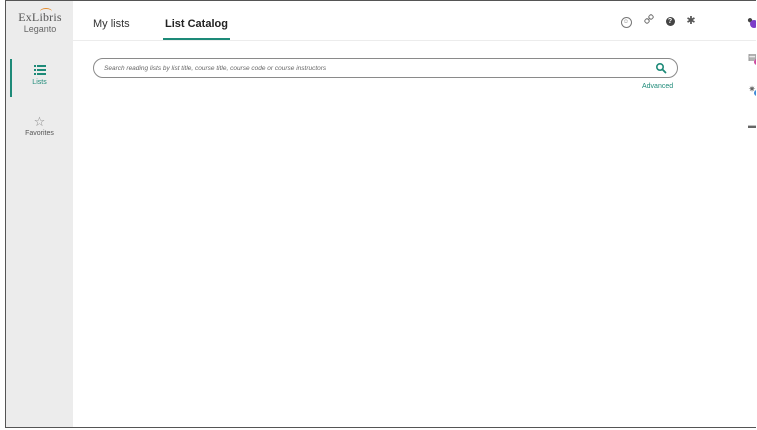 Image resolution: width=757 pixels, height=430 pixels. Describe the element at coordinates (39, 71) in the screenshot. I see `list-icon` at that location.